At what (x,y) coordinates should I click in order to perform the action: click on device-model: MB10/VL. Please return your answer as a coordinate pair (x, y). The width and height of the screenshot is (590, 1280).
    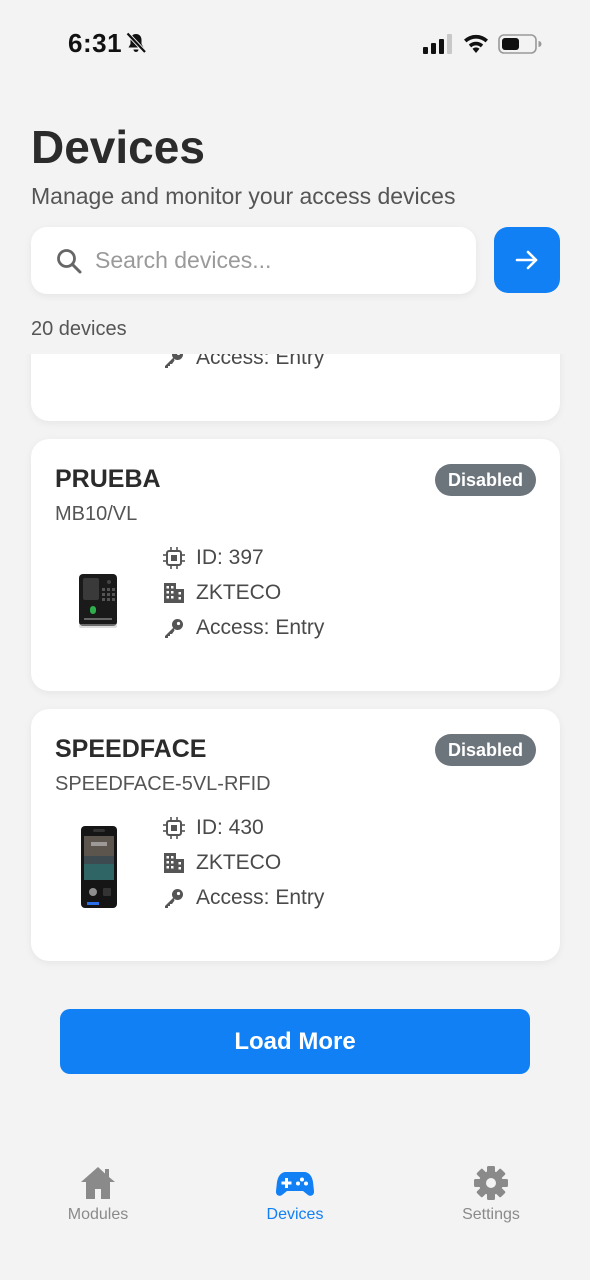
    Looking at the image, I should click on (96, 514).